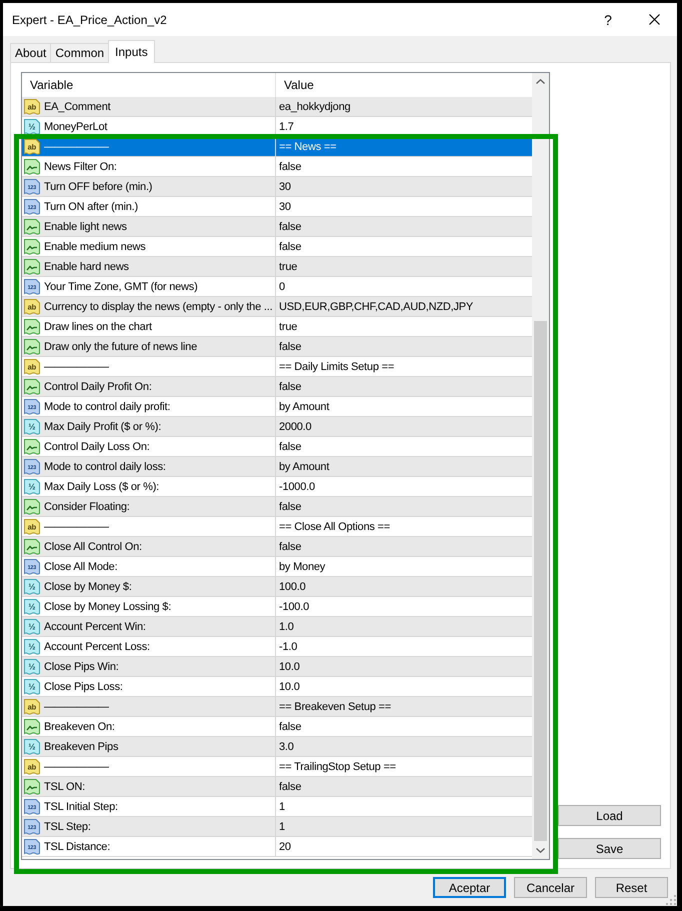 Image resolution: width=682 pixels, height=911 pixels. I want to click on chevron-up-icon, so click(540, 81).